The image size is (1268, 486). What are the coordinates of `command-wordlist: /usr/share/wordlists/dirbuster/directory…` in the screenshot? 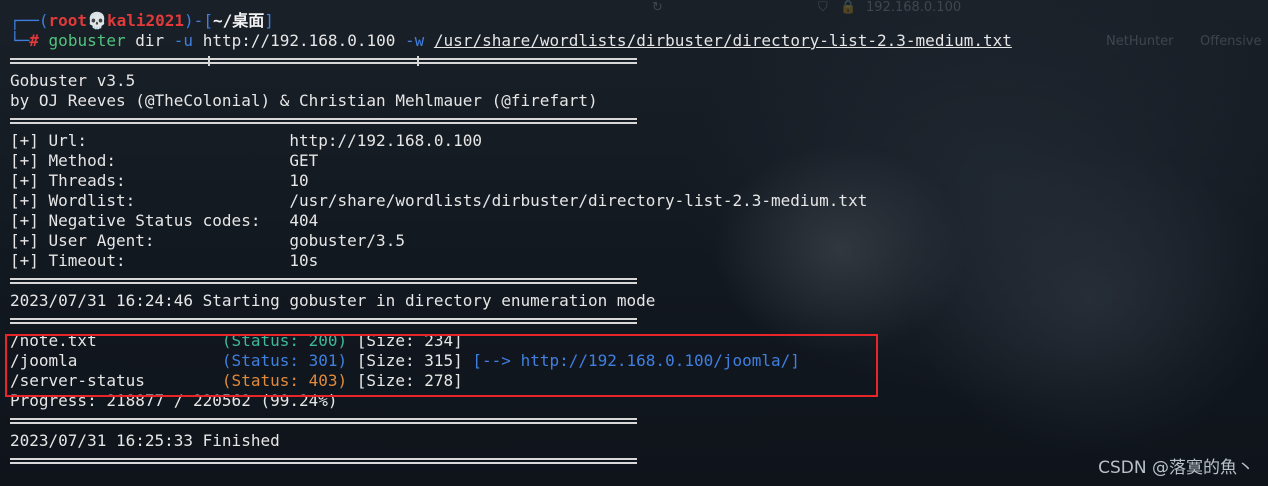 It's located at (722, 40).